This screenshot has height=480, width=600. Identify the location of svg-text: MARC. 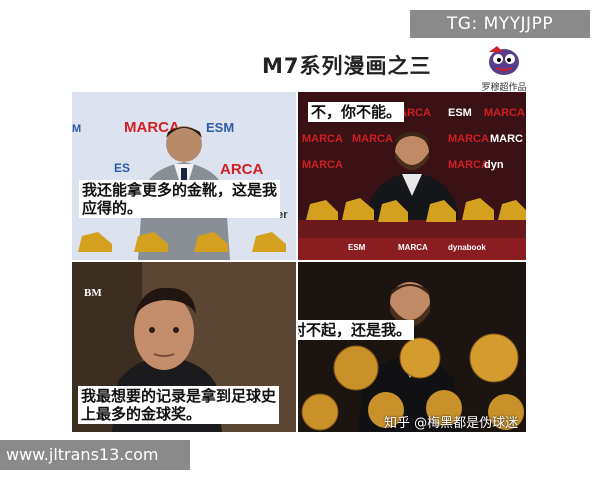
(506, 139).